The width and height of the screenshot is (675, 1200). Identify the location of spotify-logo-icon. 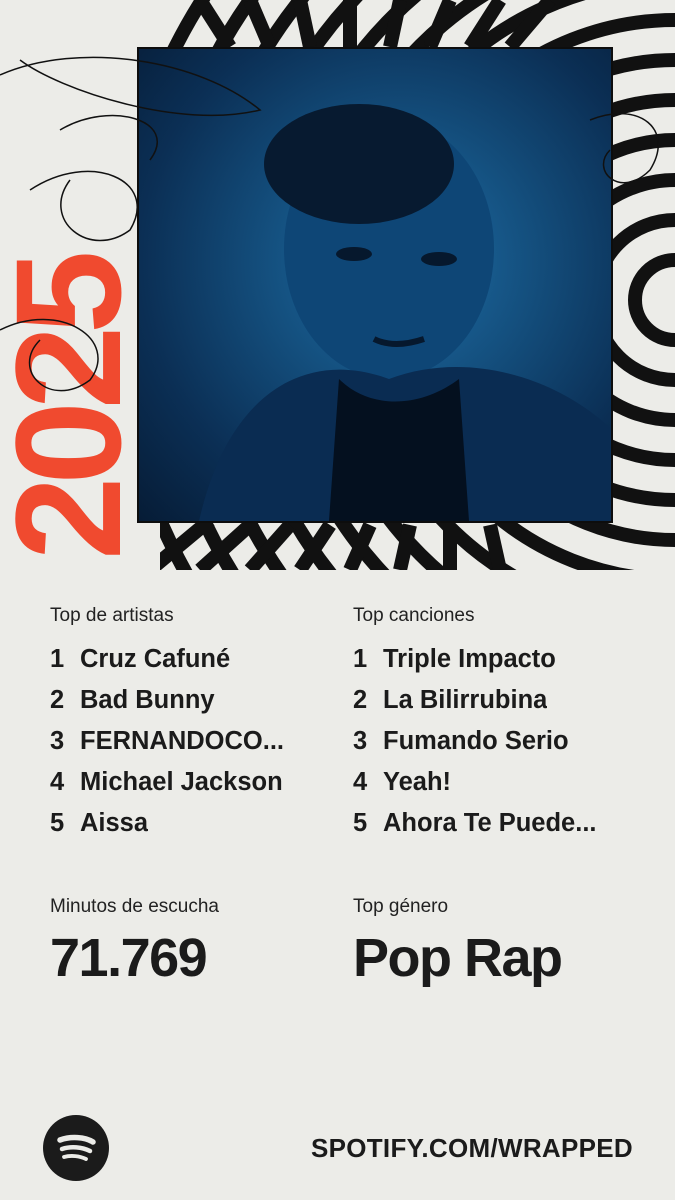
(76, 1148).